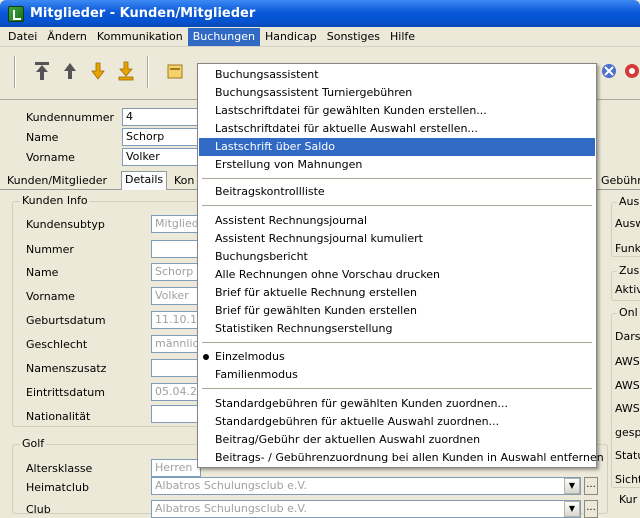 The image size is (640, 518). What do you see at coordinates (397, 293) in the screenshot?
I see `menu-item-brief-rechnung: Brief für aktuelle Rechnung erstellen` at bounding box center [397, 293].